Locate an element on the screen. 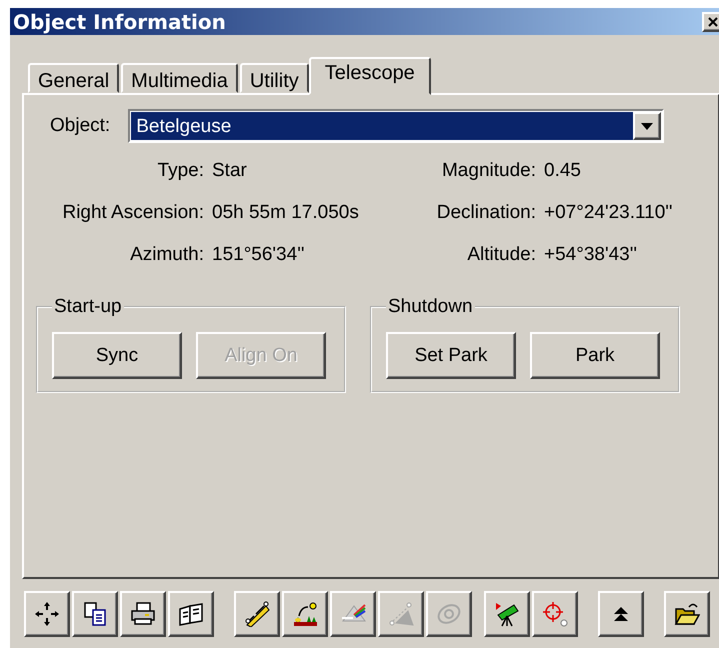 This screenshot has height=648, width=719. field-label: Altitude: is located at coordinates (501, 254).